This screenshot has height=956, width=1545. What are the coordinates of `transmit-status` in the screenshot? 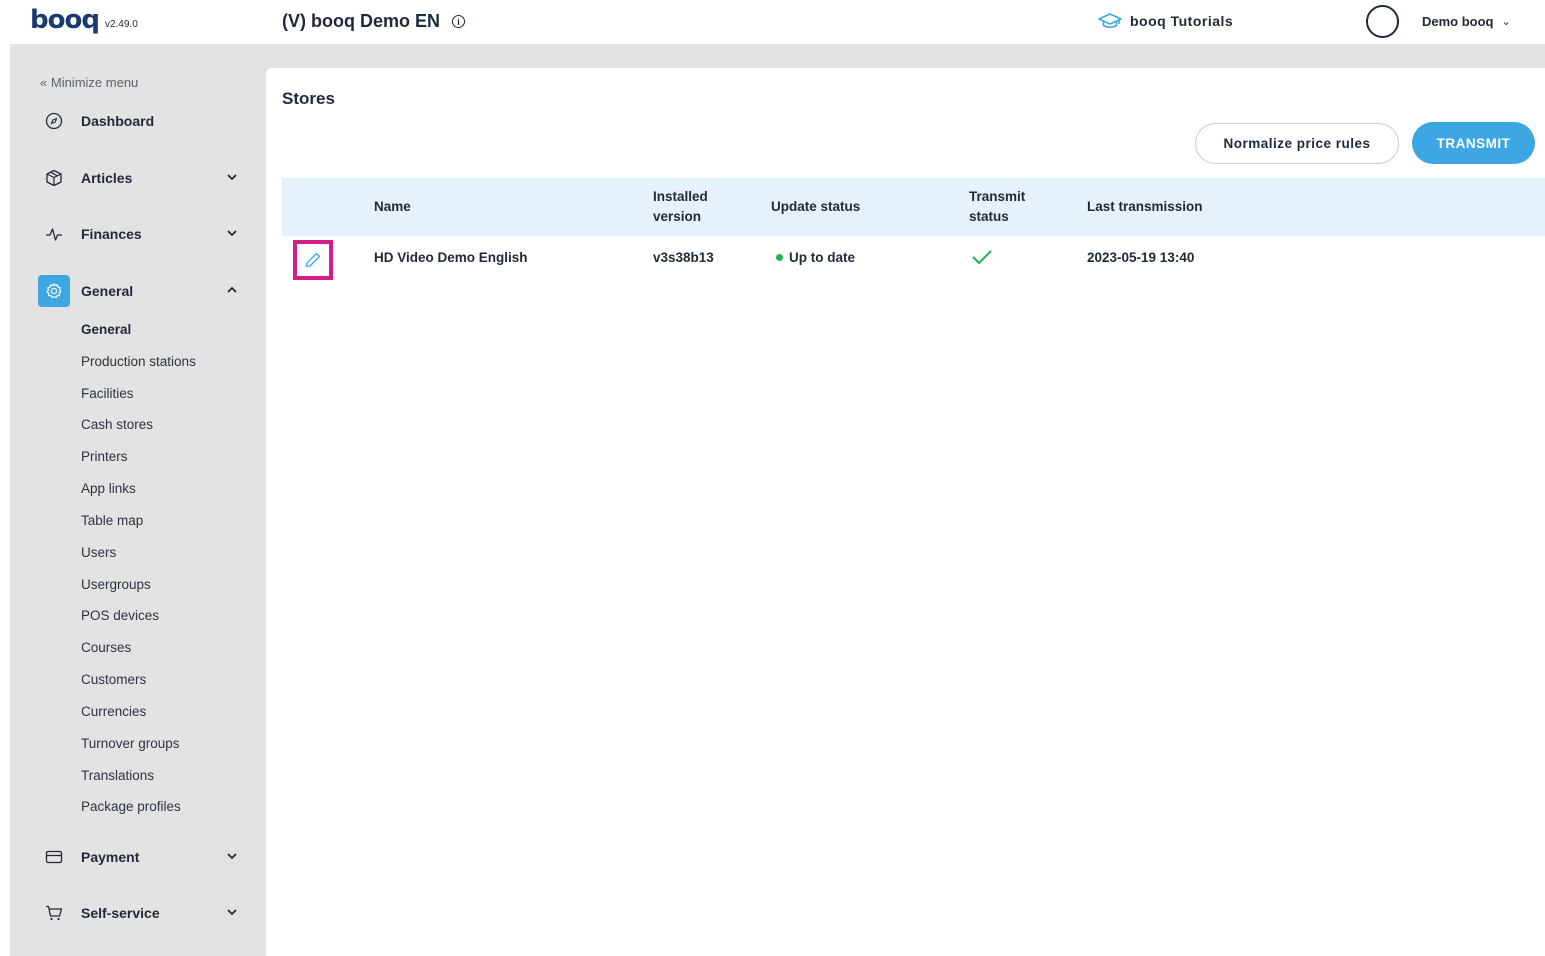 It's located at (982, 258).